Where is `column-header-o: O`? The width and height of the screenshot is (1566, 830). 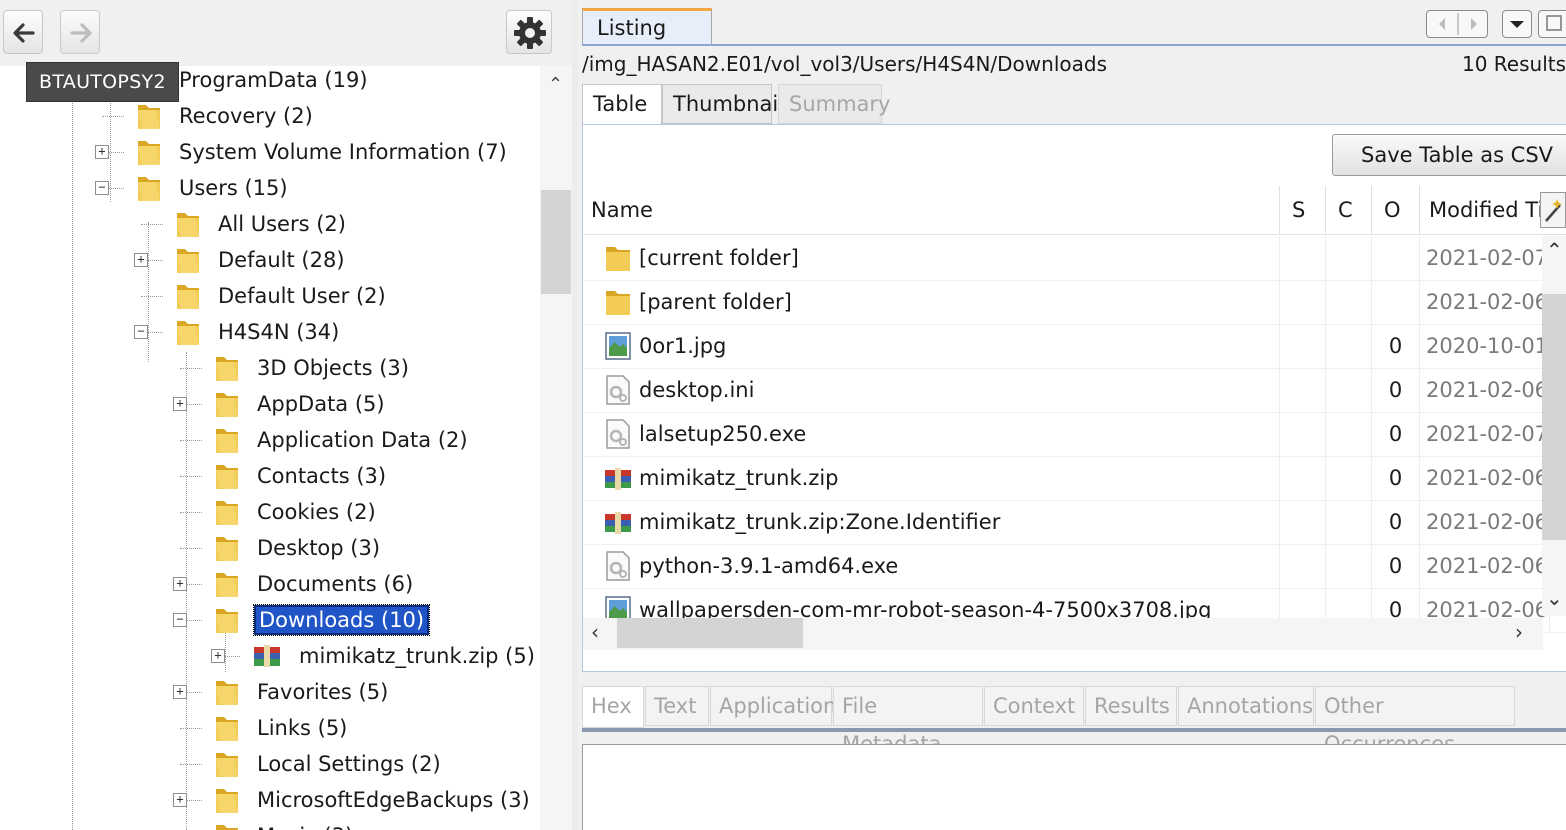
column-header-o: O is located at coordinates (1396, 210).